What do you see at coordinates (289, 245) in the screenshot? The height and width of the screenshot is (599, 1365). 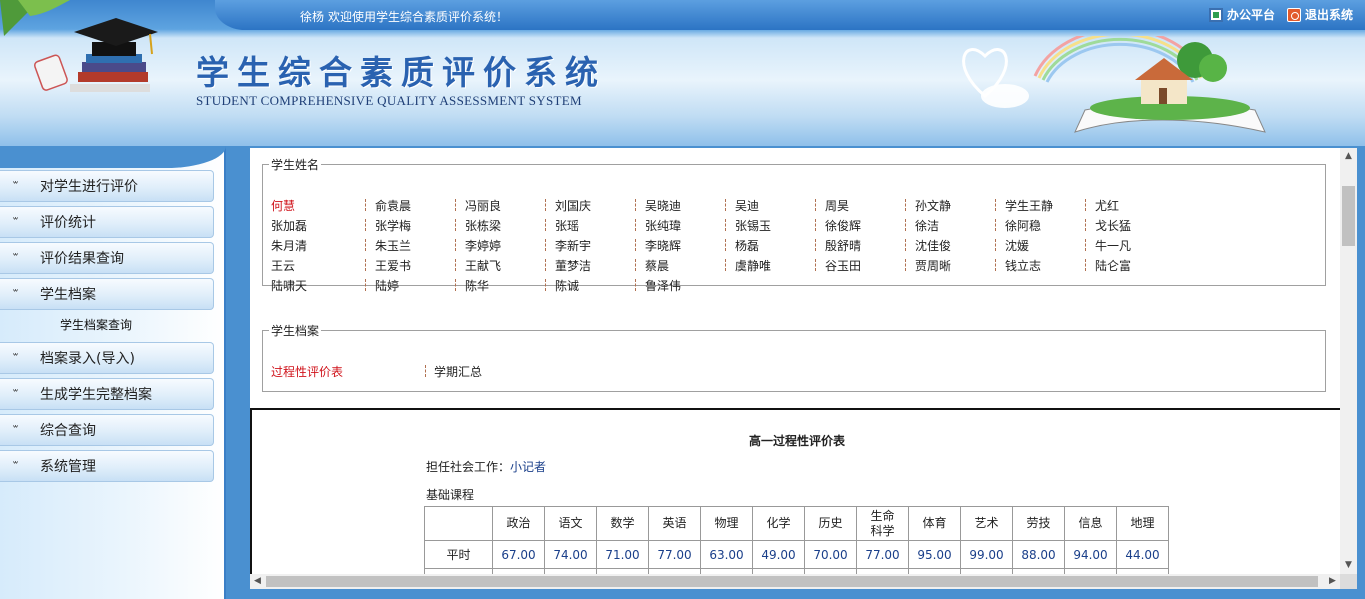 I see `student-name-link: 朱月清` at bounding box center [289, 245].